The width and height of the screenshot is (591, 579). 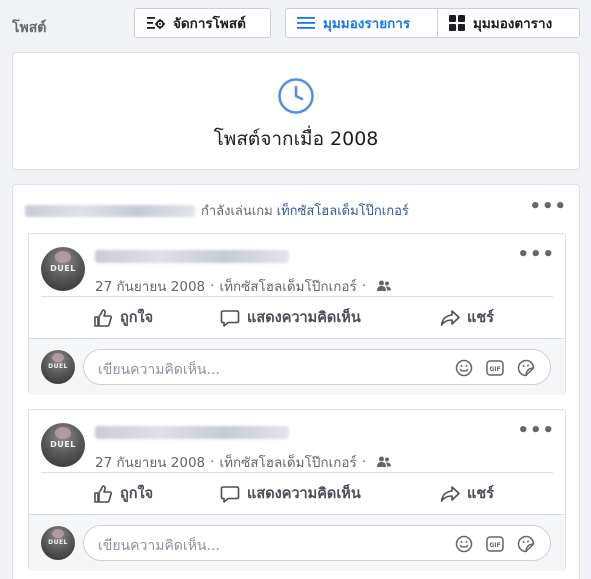 I want to click on activity-header: กำลังเล่นเกม เท็กซัสโฮลเด็มโป๊กเกอร์, so click(x=217, y=210).